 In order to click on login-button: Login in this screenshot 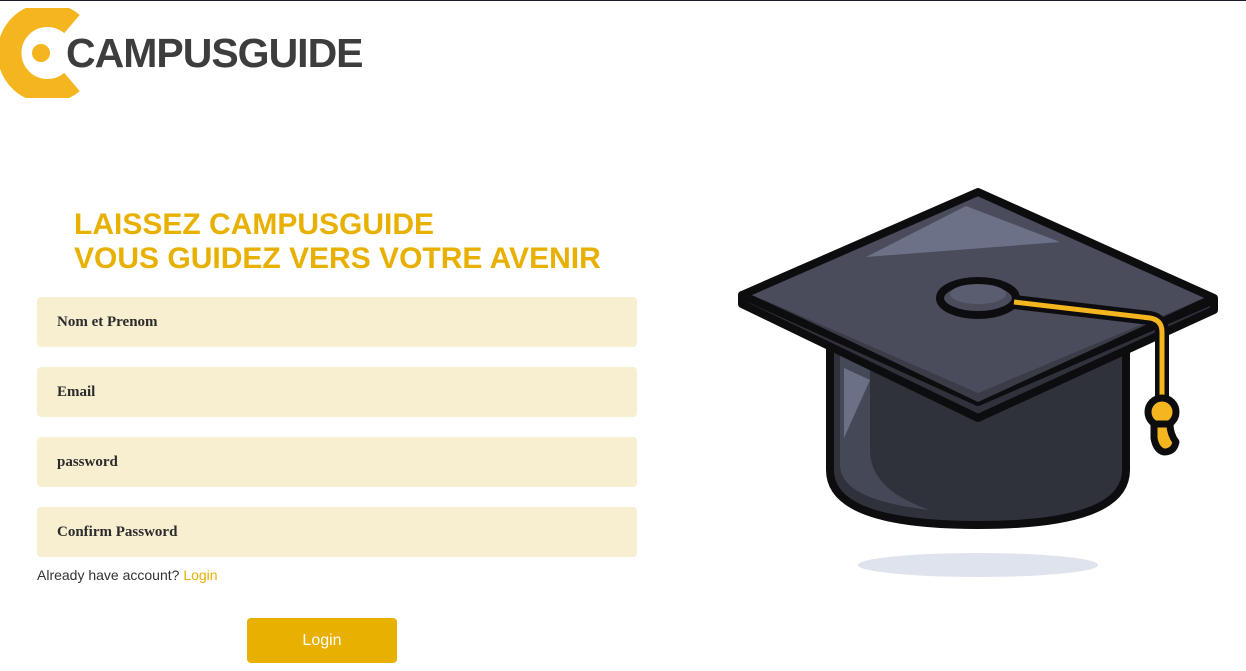, I will do `click(322, 640)`.